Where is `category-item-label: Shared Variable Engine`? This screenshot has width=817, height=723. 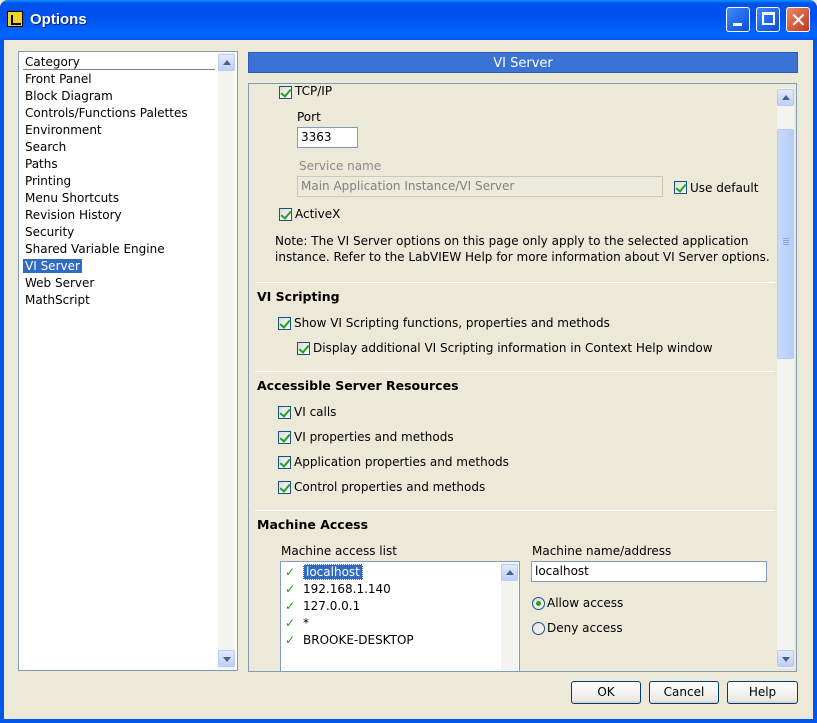
category-item-label: Shared Variable Engine is located at coordinates (95, 249).